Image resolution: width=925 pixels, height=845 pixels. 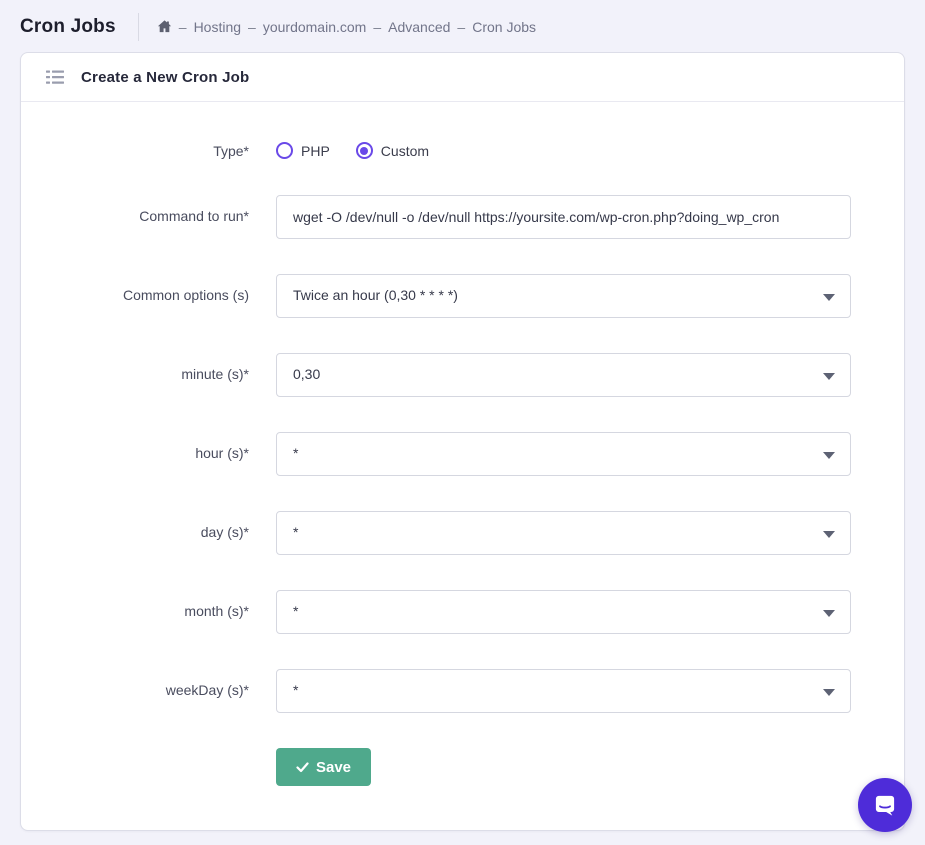 What do you see at coordinates (224, 532) in the screenshot?
I see `day-label: day (s)*` at bounding box center [224, 532].